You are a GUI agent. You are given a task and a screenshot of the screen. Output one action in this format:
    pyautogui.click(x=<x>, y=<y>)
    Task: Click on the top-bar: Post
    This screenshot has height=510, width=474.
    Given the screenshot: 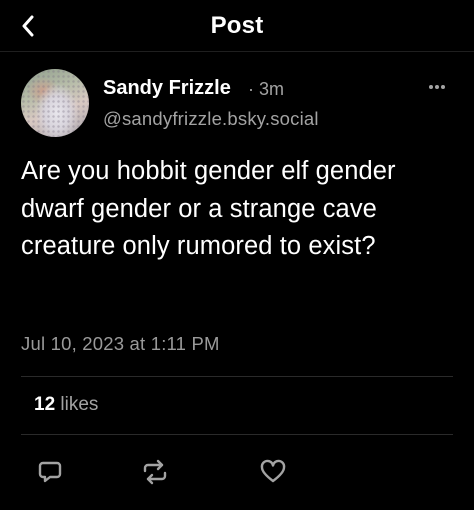 What is the action you would take?
    pyautogui.click(x=237, y=26)
    